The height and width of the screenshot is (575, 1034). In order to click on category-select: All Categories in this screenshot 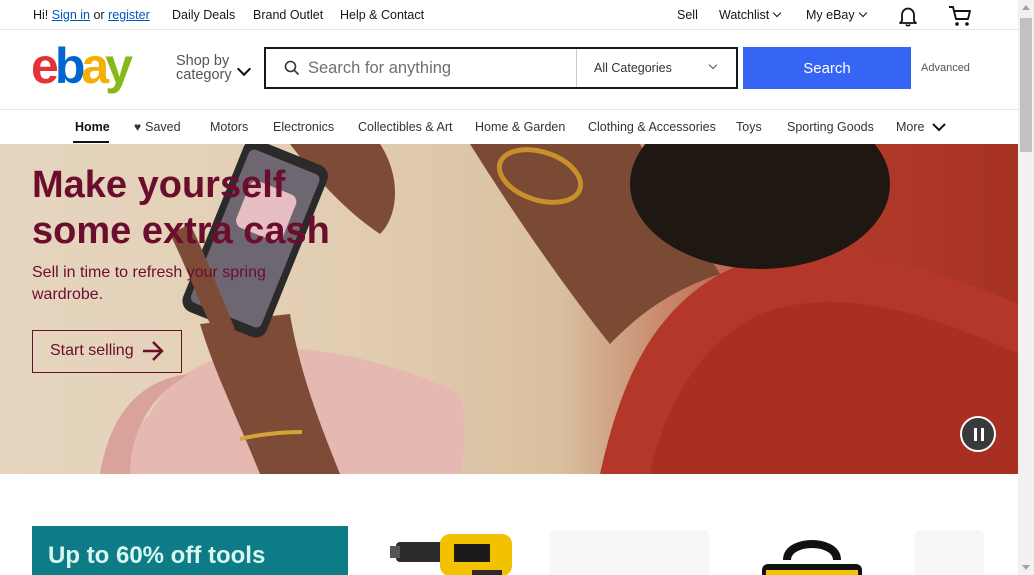, I will do `click(656, 68)`.